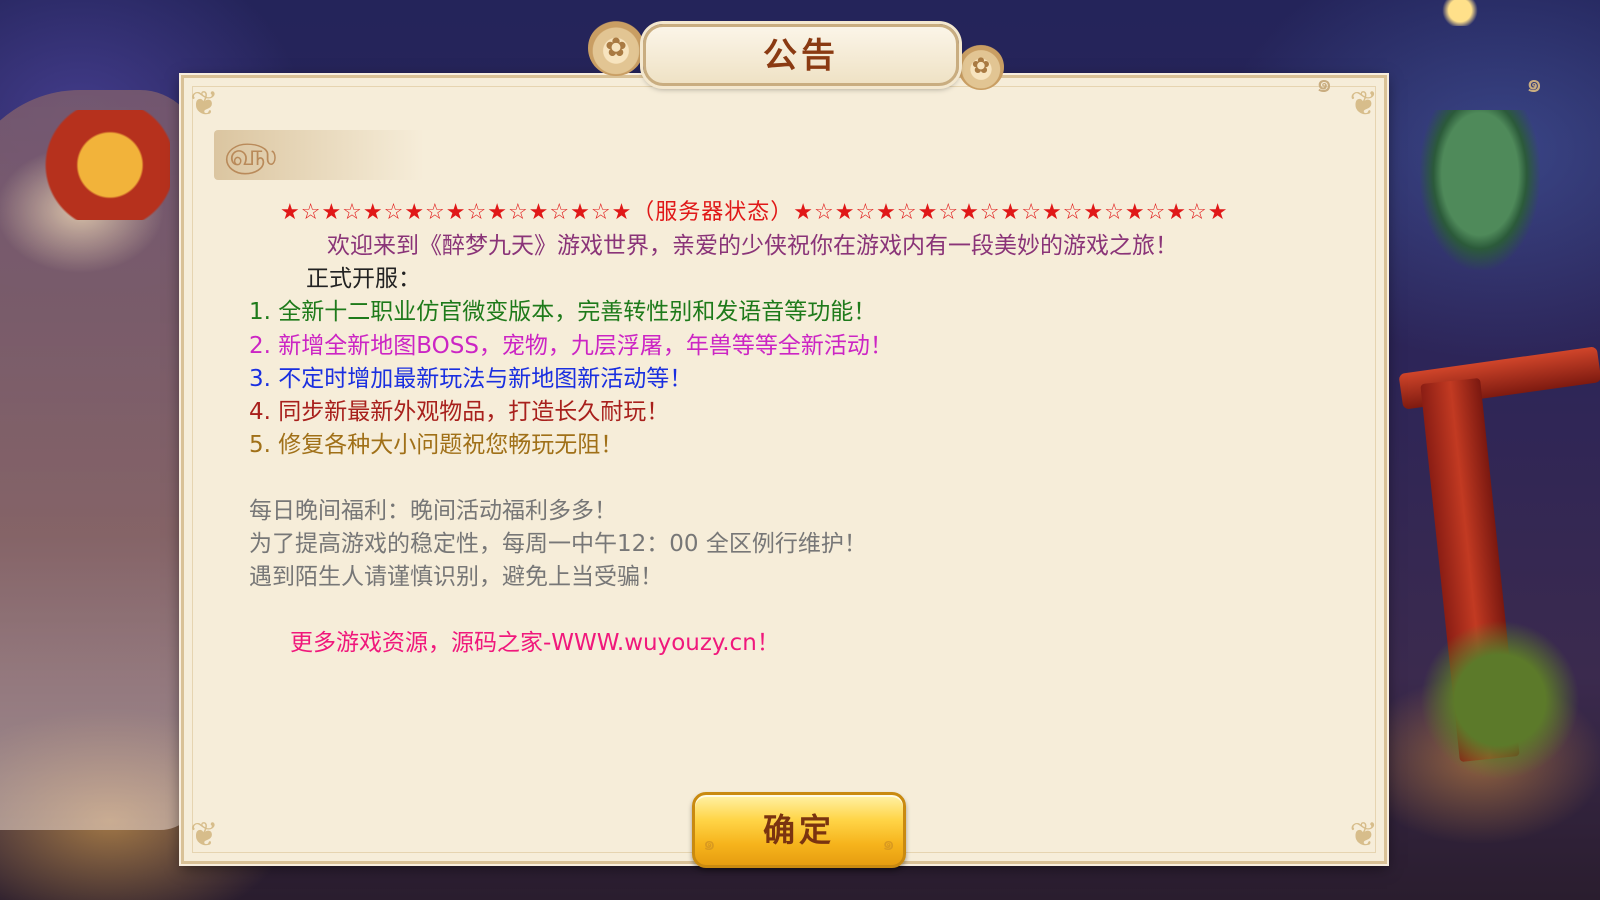  What do you see at coordinates (1093, 61) in the screenshot?
I see `dialog-title-plate: ๑ 公告 ๑` at bounding box center [1093, 61].